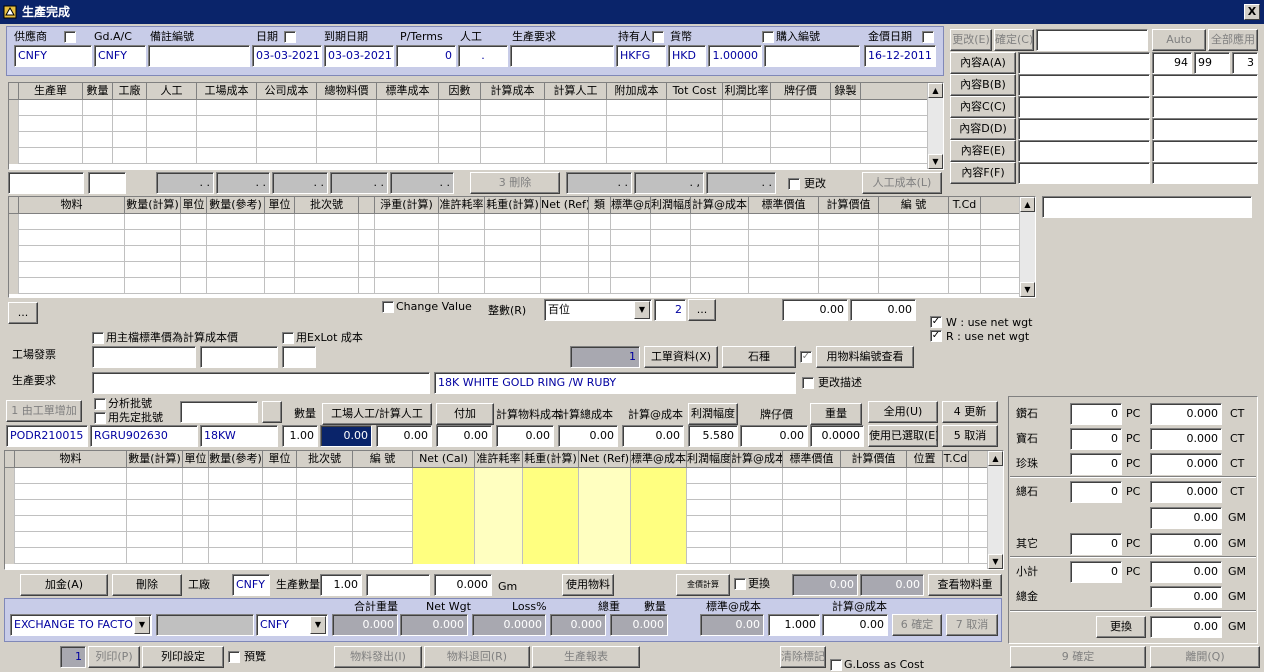 This screenshot has width=1264, height=672. I want to click on print-button: 列印(P), so click(114, 657).